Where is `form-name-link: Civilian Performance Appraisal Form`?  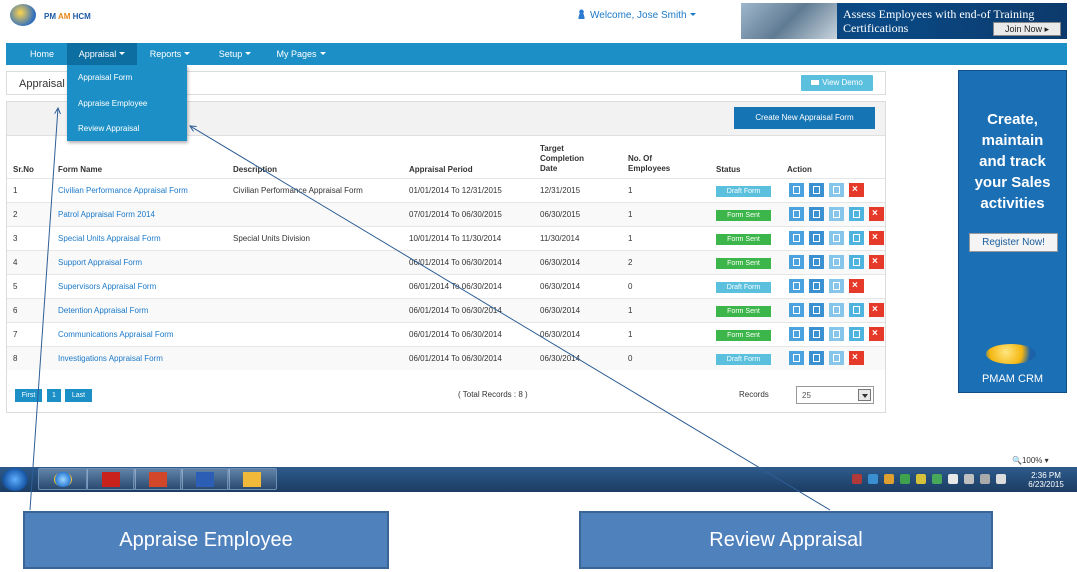 form-name-link: Civilian Performance Appraisal Form is located at coordinates (123, 190).